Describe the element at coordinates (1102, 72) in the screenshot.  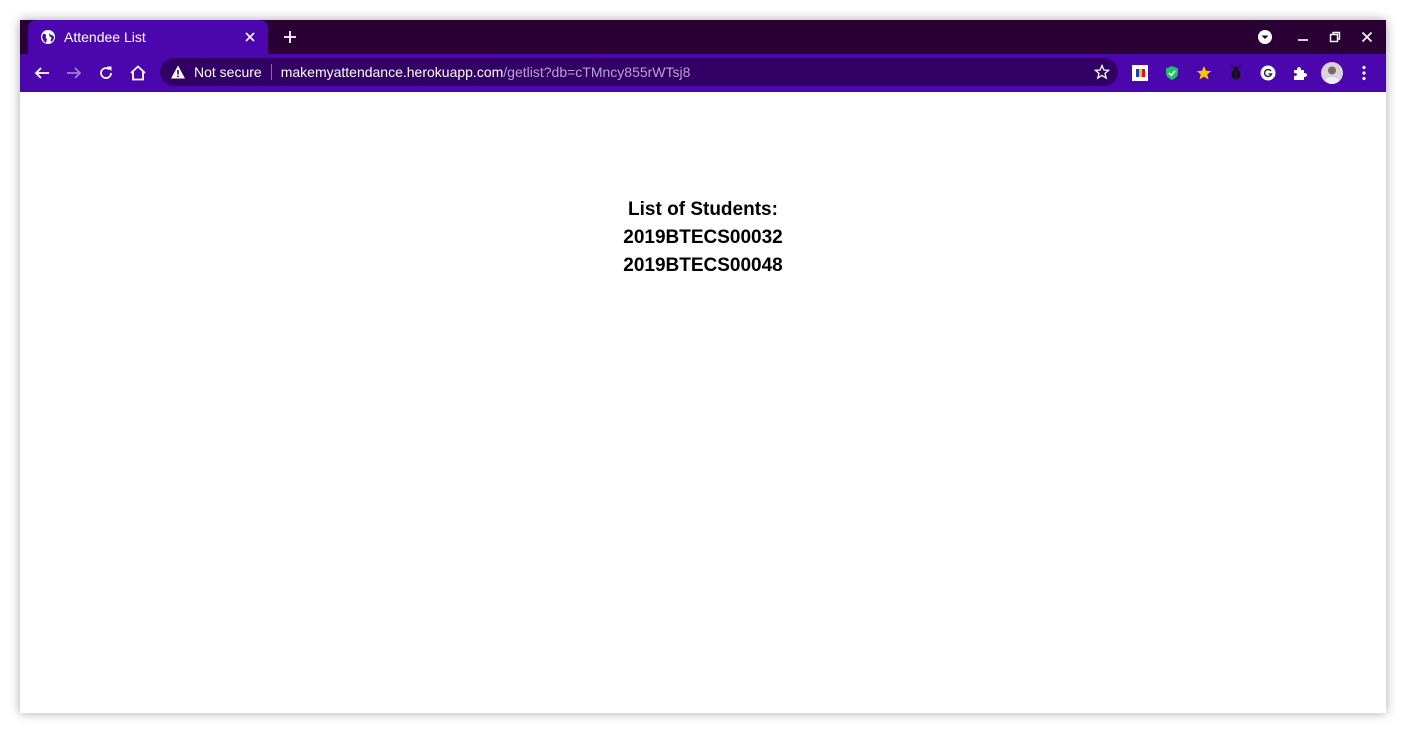
I see `bookmark-star-icon` at that location.